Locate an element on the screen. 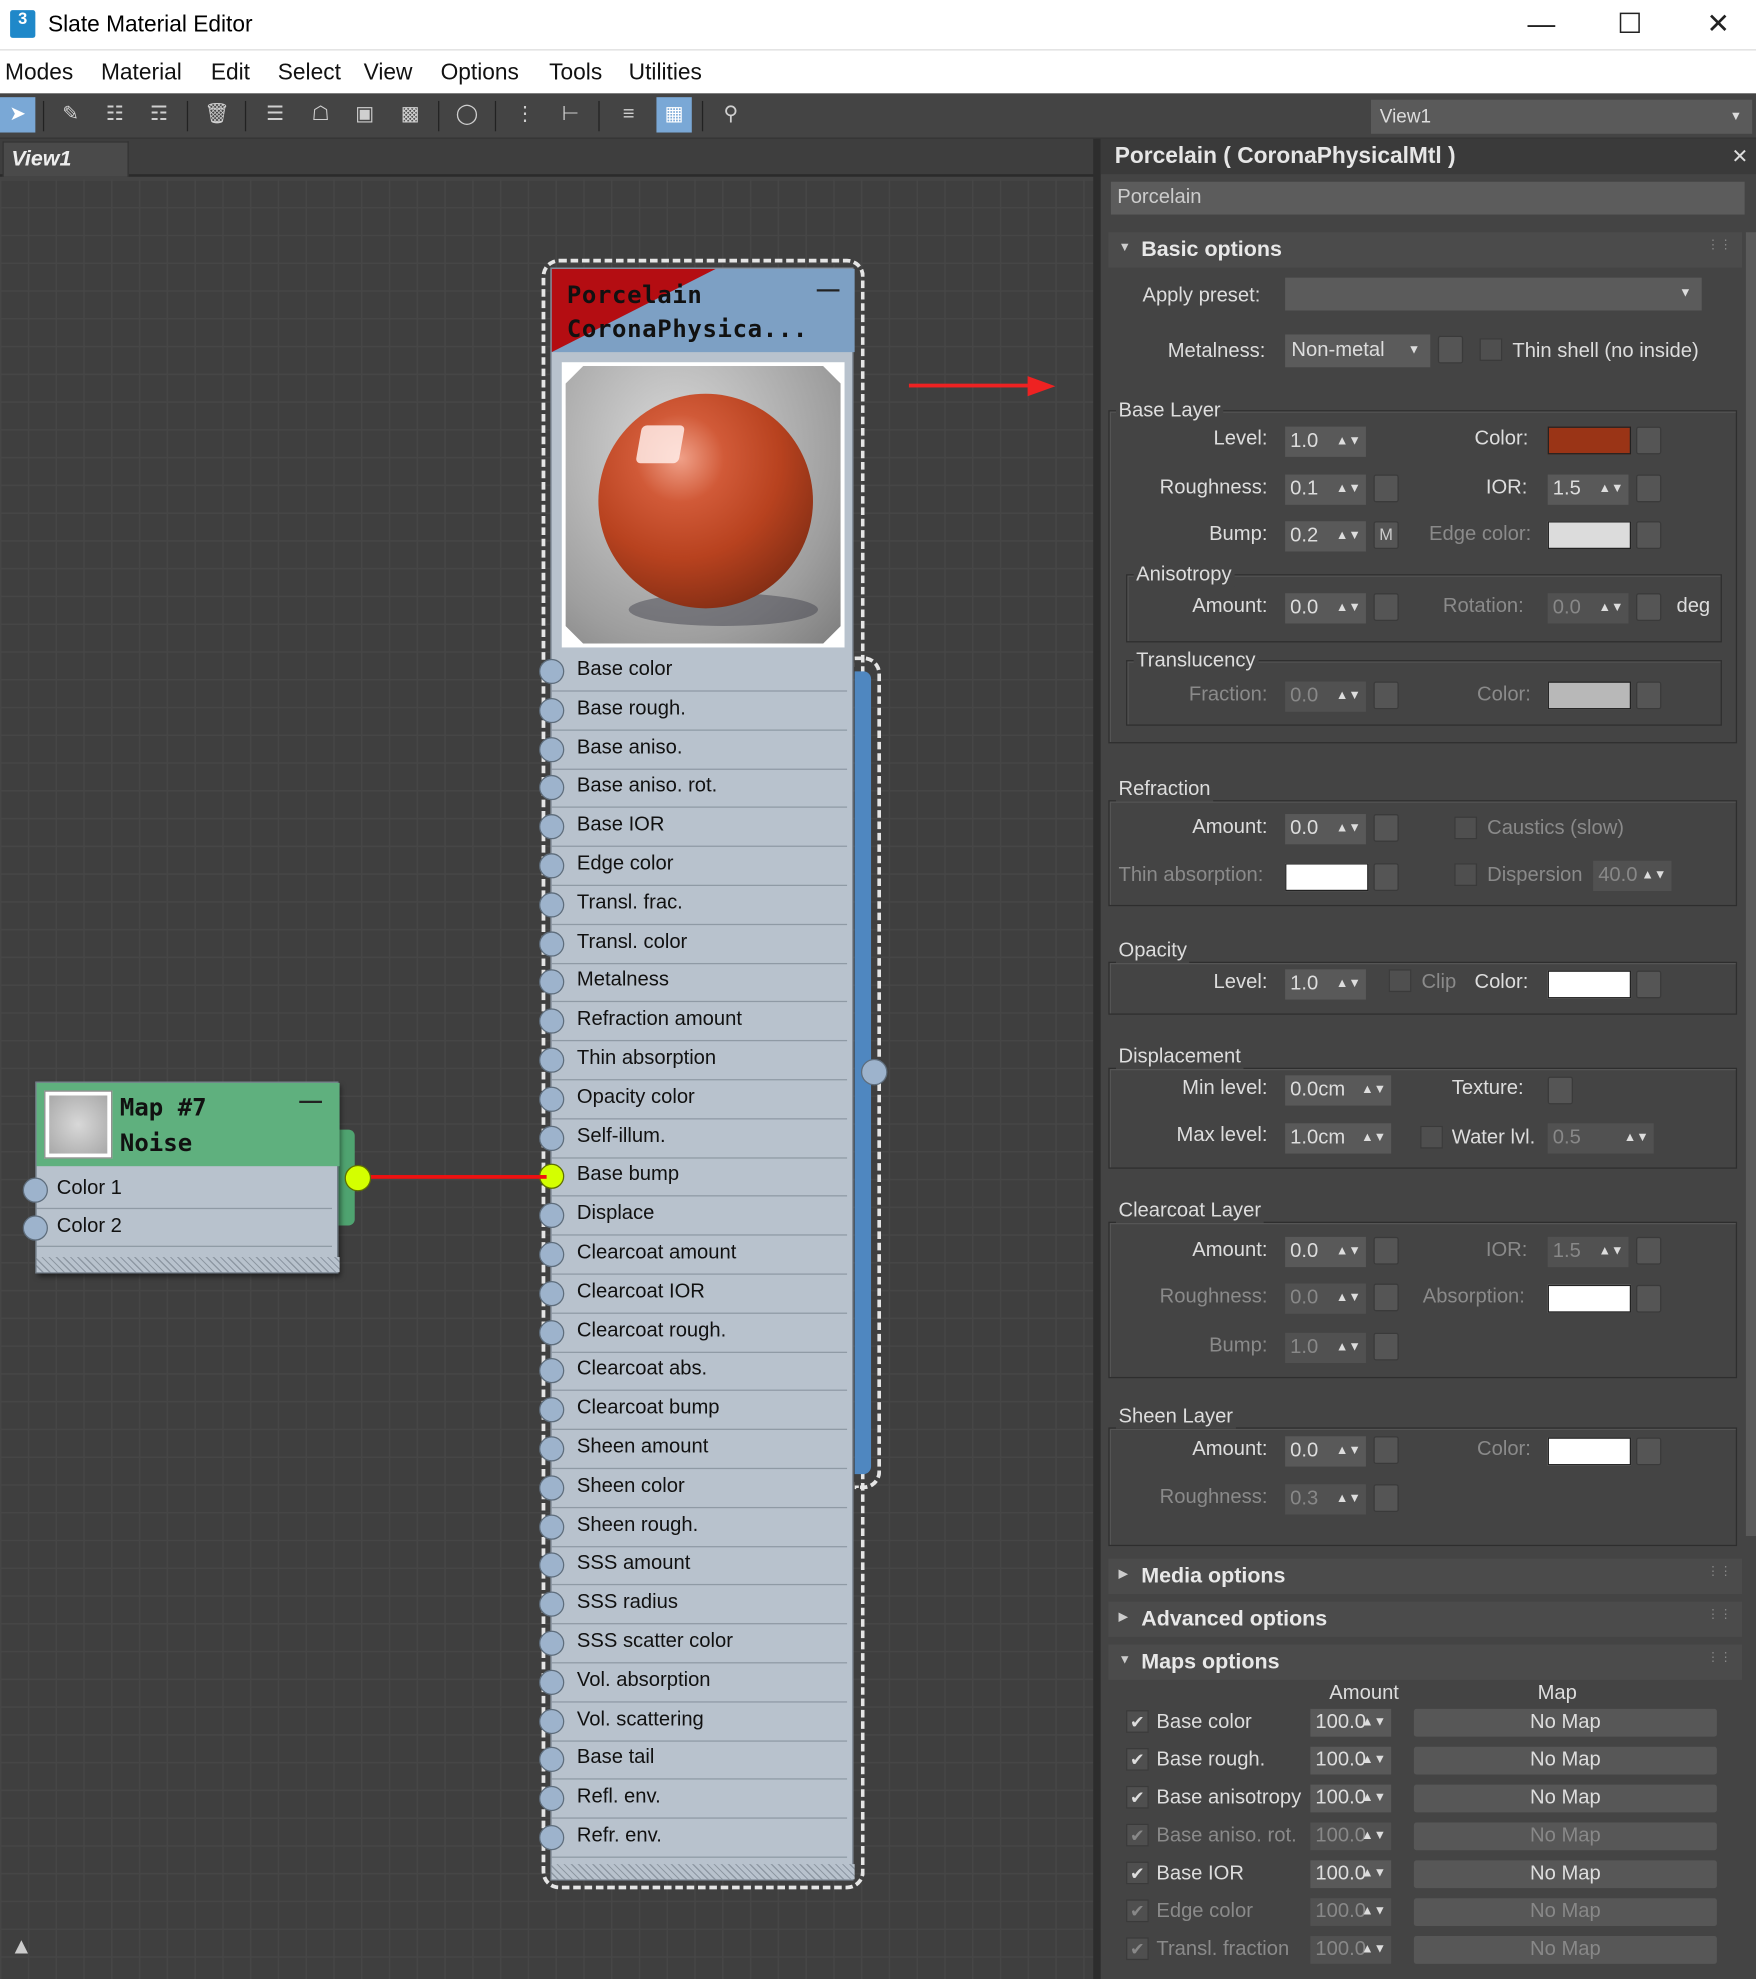 The width and height of the screenshot is (1756, 1979). material-slot: Thin absorption is located at coordinates (693, 1061).